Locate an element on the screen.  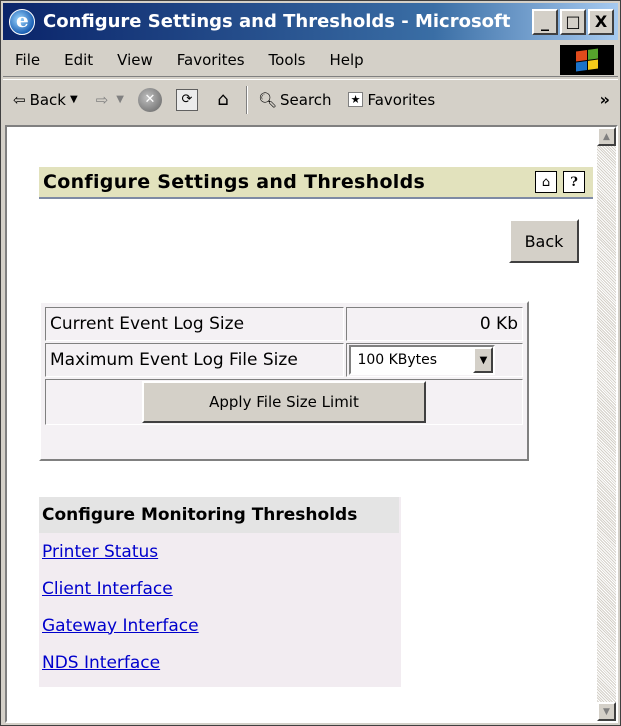
menu-view: View is located at coordinates (135, 60).